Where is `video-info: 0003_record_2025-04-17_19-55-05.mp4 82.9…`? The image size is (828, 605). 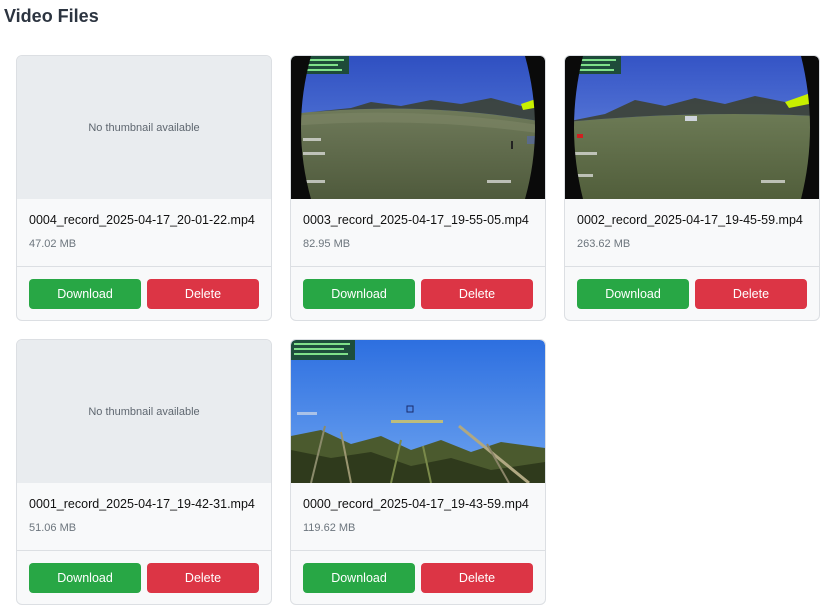 video-info: 0003_record_2025-04-17_19-55-05.mp4 82.9… is located at coordinates (418, 232).